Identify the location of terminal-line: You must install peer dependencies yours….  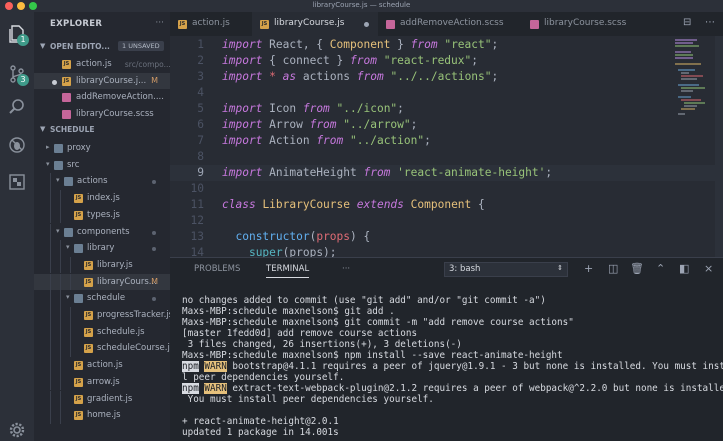
(308, 399).